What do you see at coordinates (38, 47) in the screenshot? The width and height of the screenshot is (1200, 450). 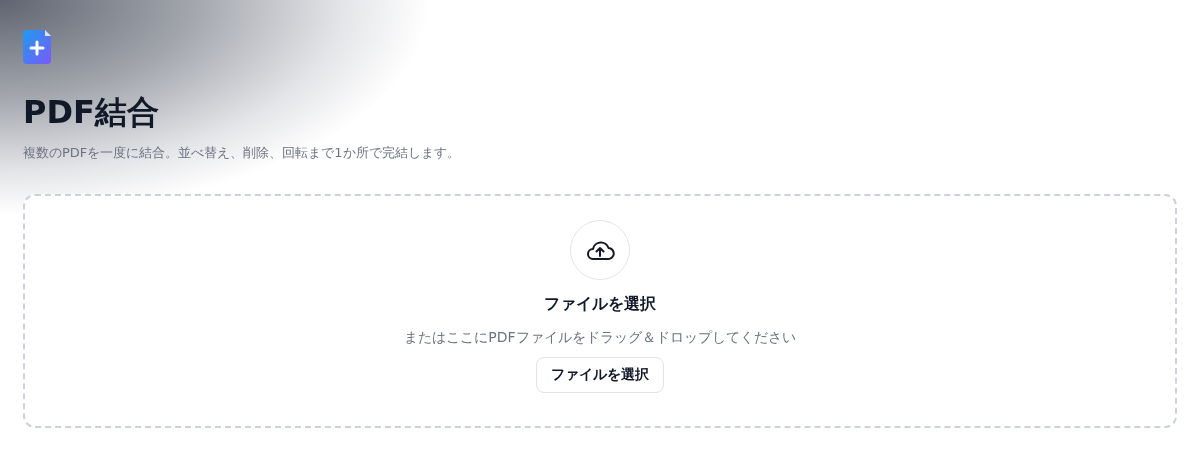 I see `file-plus-icon` at bounding box center [38, 47].